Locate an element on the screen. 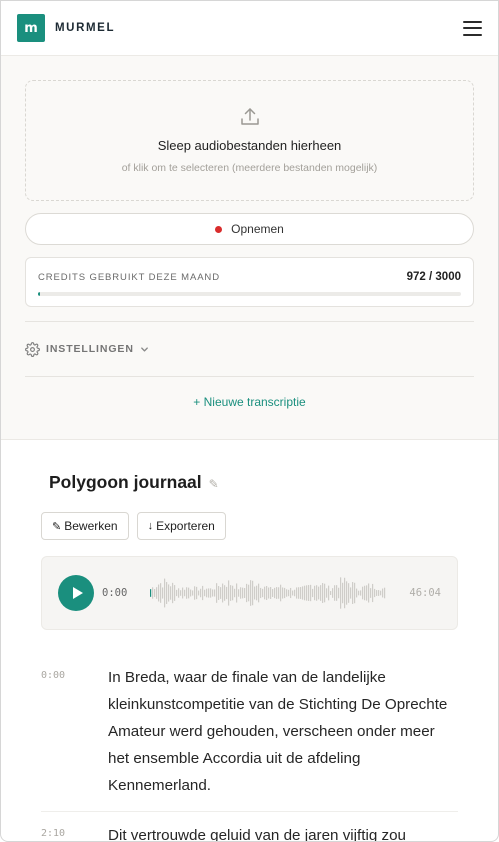  credits-label: CREDITS GEBRUIKT DEZE MAAND is located at coordinates (129, 277).